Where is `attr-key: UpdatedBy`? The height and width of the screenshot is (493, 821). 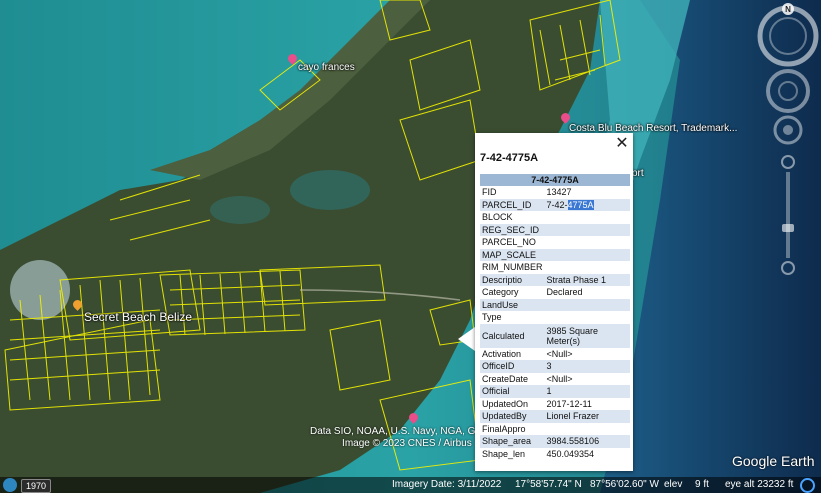 attr-key: UpdatedBy is located at coordinates (512, 416).